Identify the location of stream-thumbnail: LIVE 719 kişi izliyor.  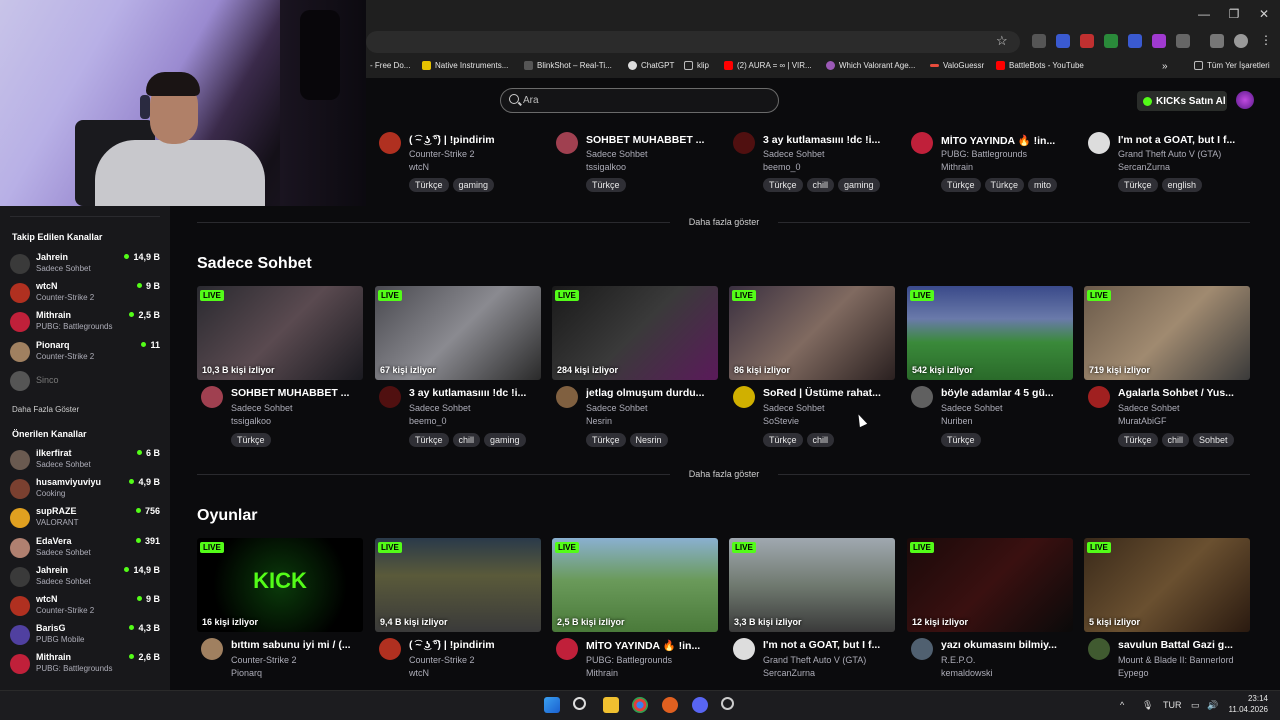
(1167, 333).